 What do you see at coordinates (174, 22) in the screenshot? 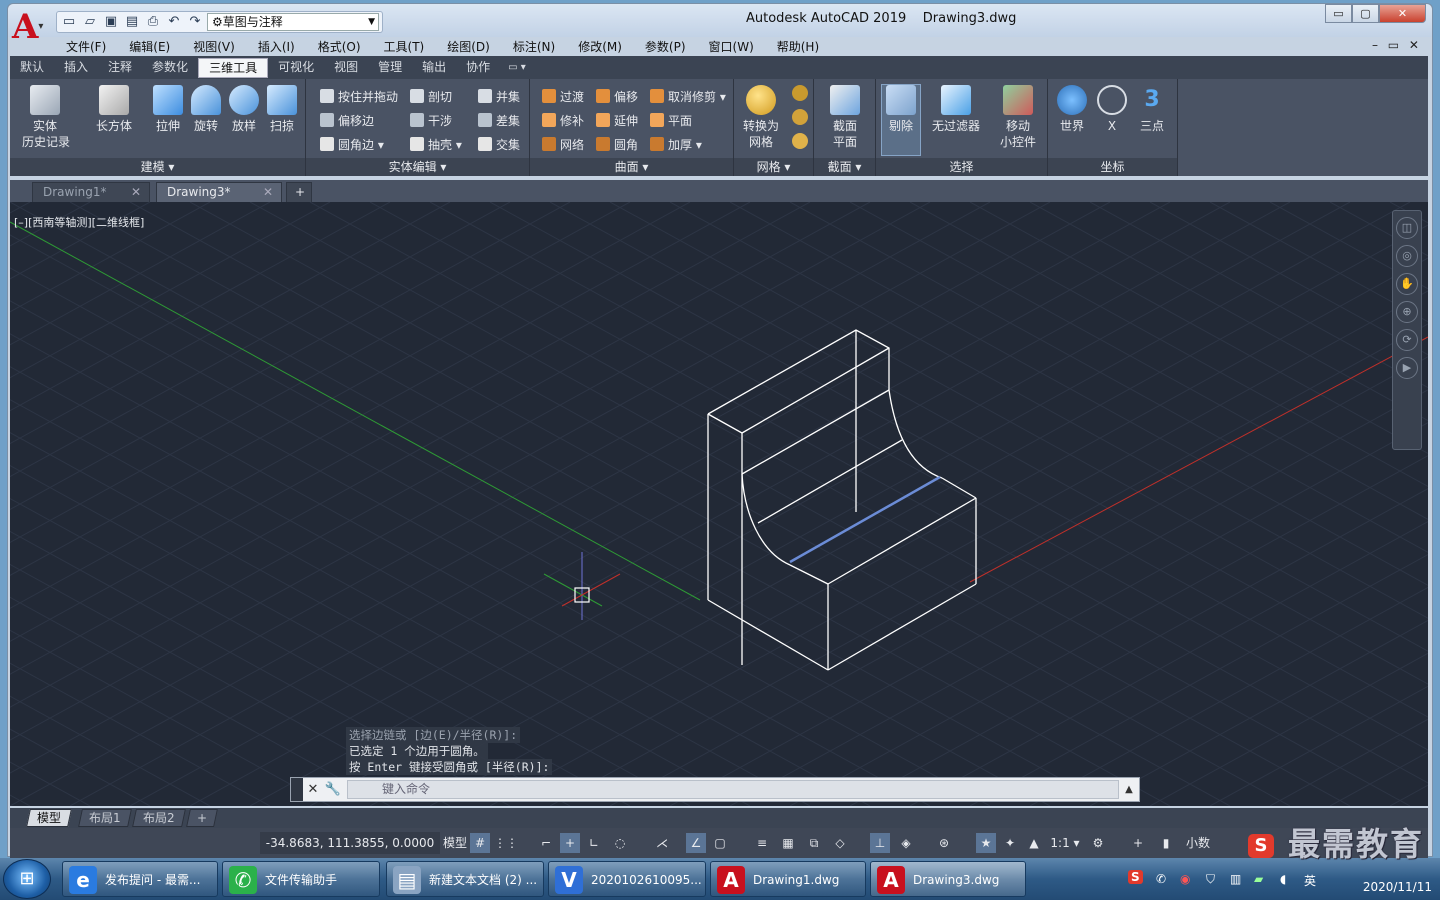
I see `undo-icon: ↶` at bounding box center [174, 22].